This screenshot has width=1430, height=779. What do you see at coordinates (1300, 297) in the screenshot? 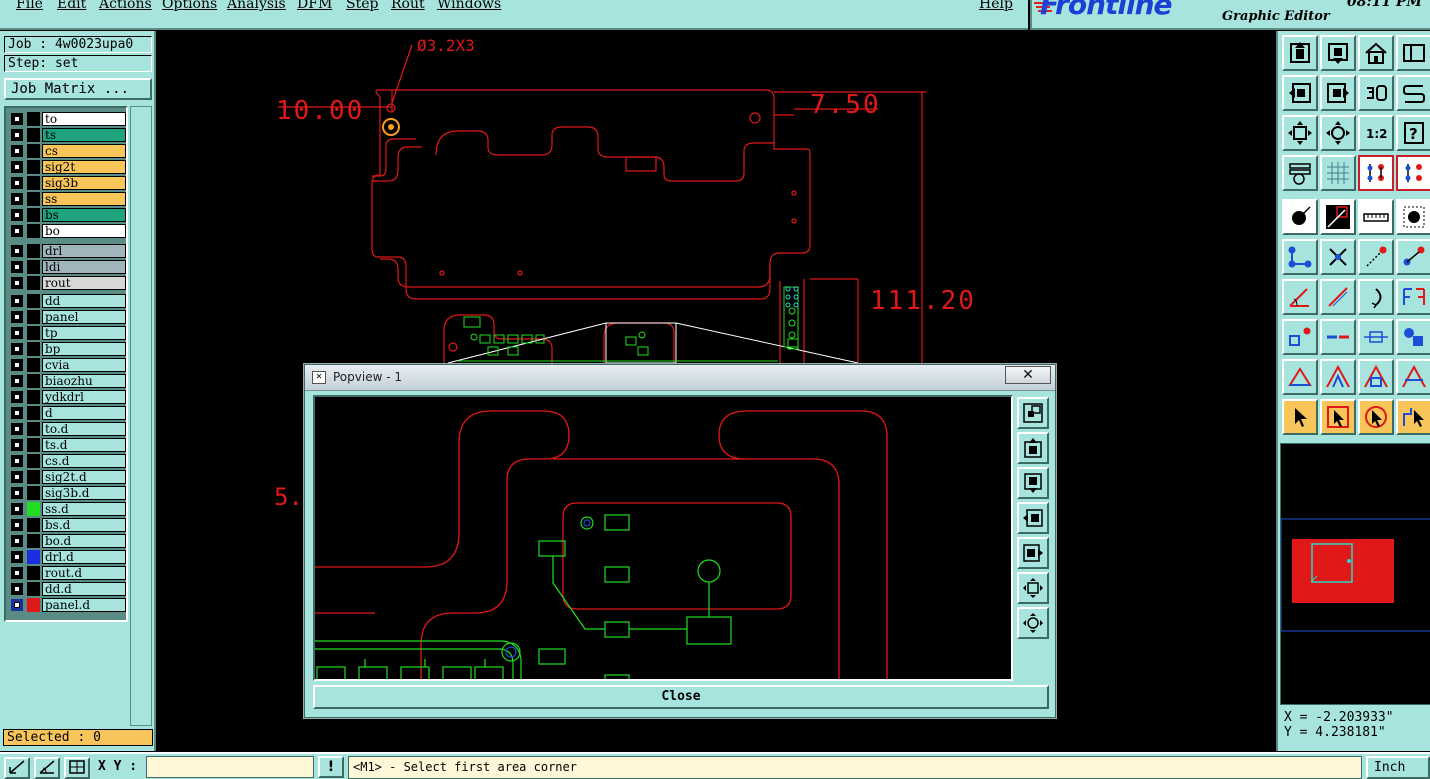
I see `angle-tool-button` at bounding box center [1300, 297].